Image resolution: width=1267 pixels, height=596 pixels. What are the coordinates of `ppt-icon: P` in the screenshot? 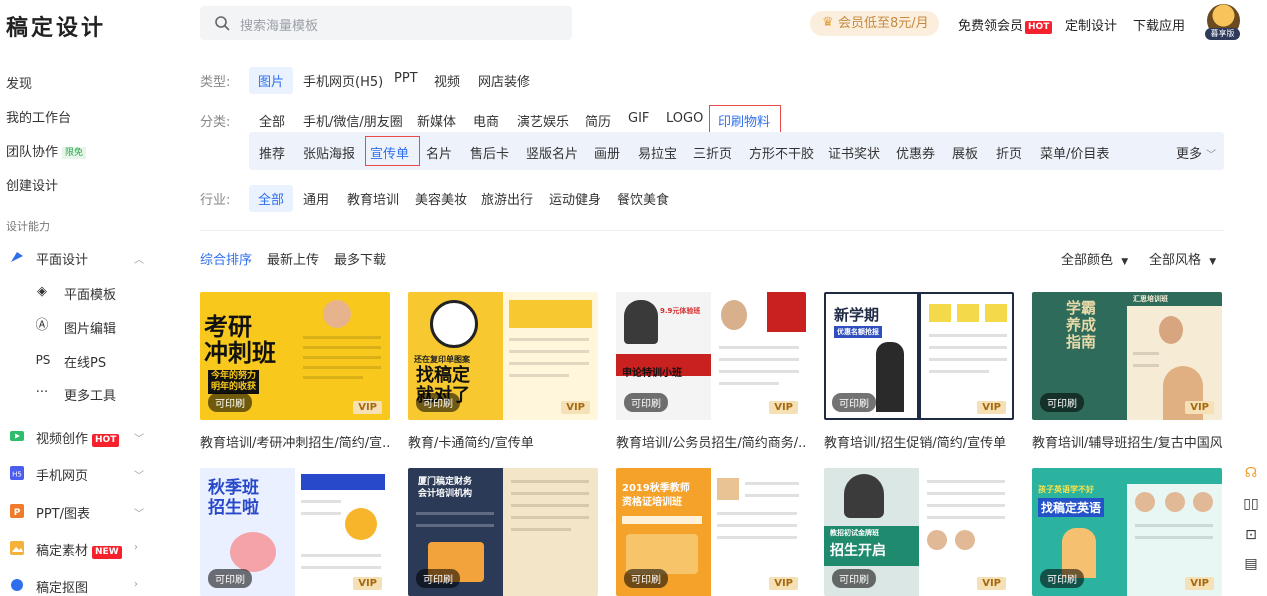 It's located at (17, 511).